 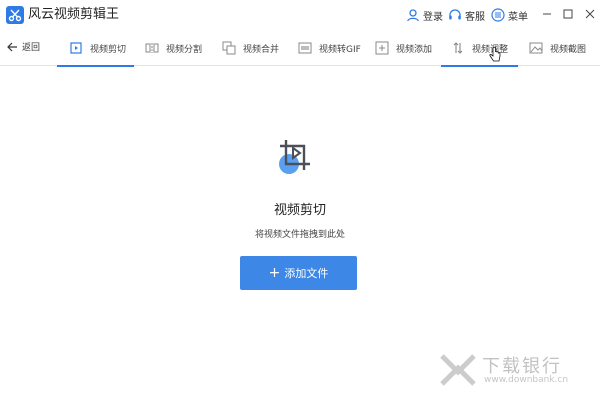 I want to click on tab-video-screenshot: 视频截图, so click(x=557, y=48).